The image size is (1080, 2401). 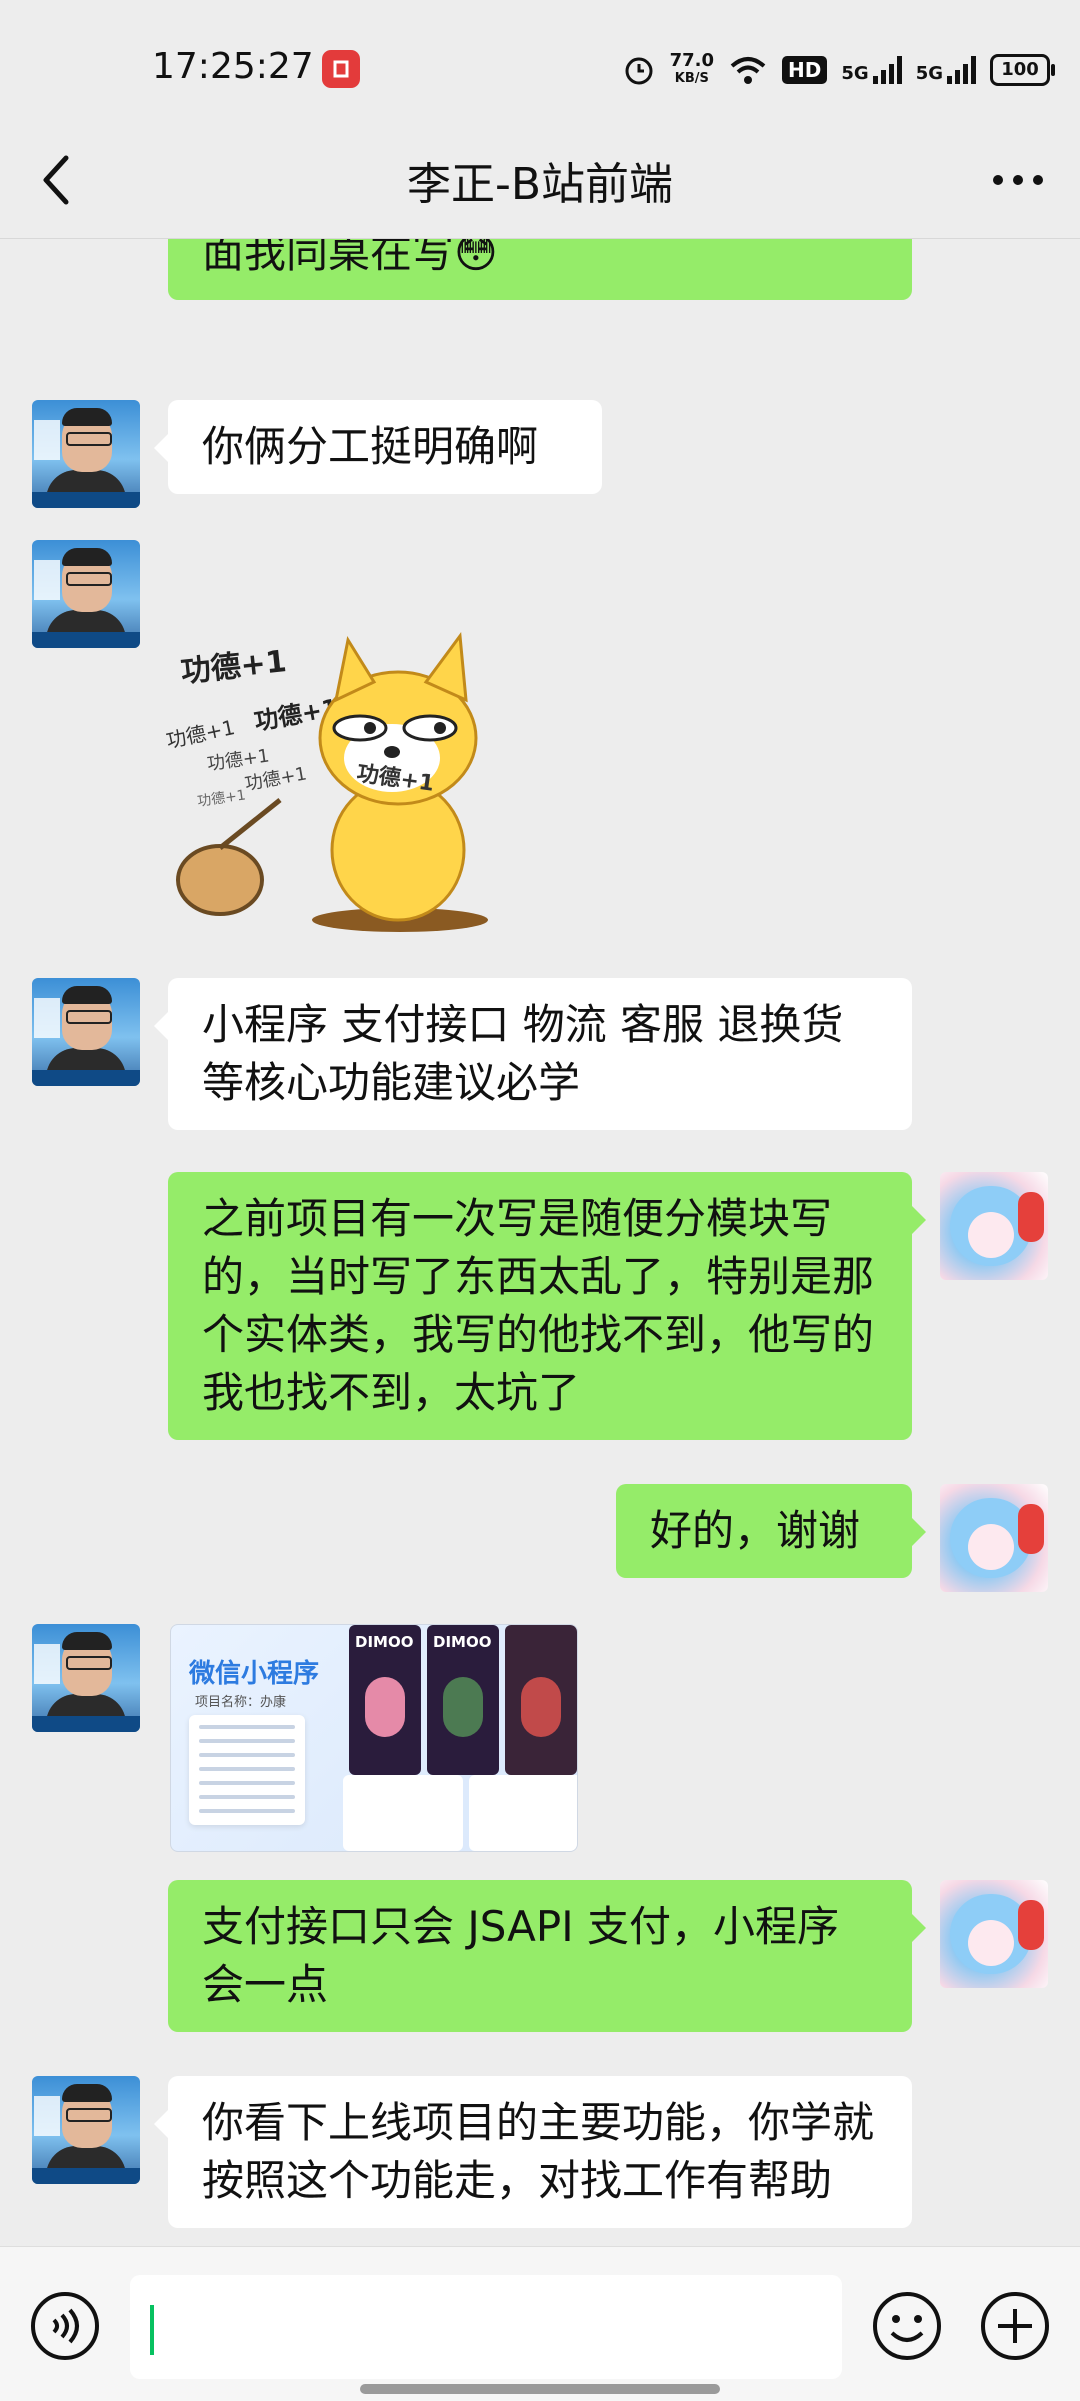 I want to click on status-bar: 17:25:27 77.0 KB/S HD 5G 5G 100, so click(x=540, y=70).